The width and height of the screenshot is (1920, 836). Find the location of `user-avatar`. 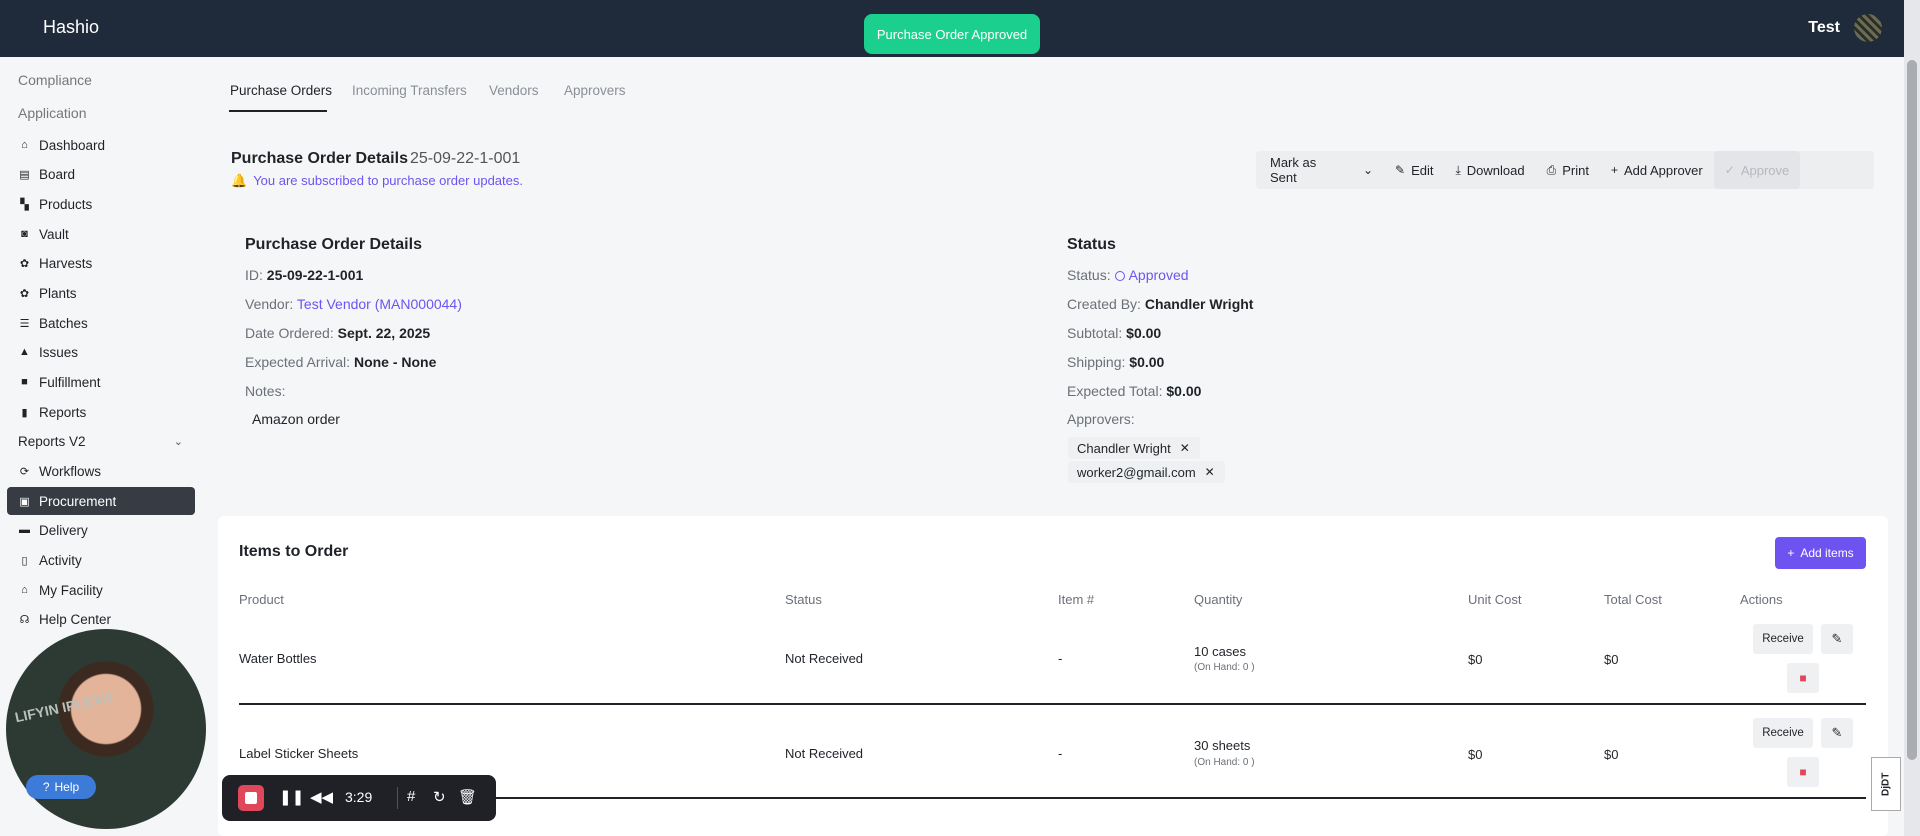

user-avatar is located at coordinates (1868, 28).